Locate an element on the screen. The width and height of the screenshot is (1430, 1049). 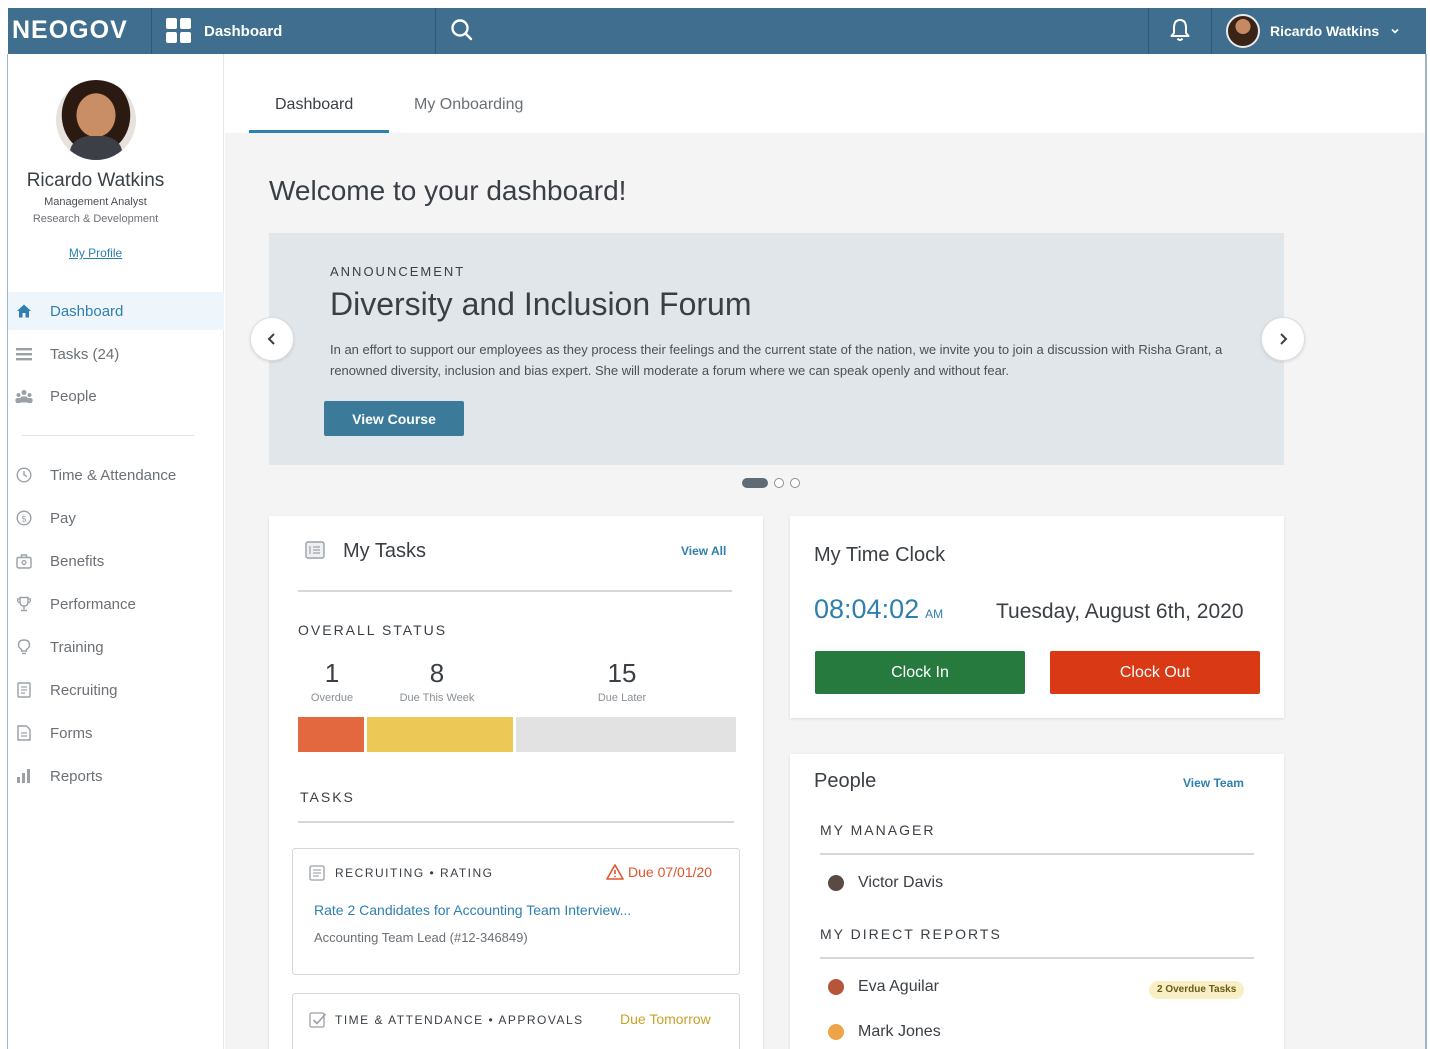
chevron-left-icon is located at coordinates (271, 339).